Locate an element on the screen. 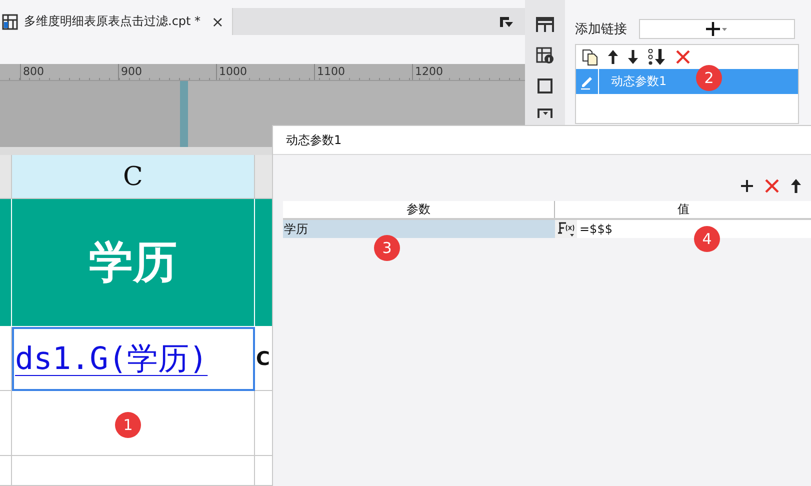 This screenshot has width=811, height=486. dialog-title: 动态参数1 is located at coordinates (542, 140).